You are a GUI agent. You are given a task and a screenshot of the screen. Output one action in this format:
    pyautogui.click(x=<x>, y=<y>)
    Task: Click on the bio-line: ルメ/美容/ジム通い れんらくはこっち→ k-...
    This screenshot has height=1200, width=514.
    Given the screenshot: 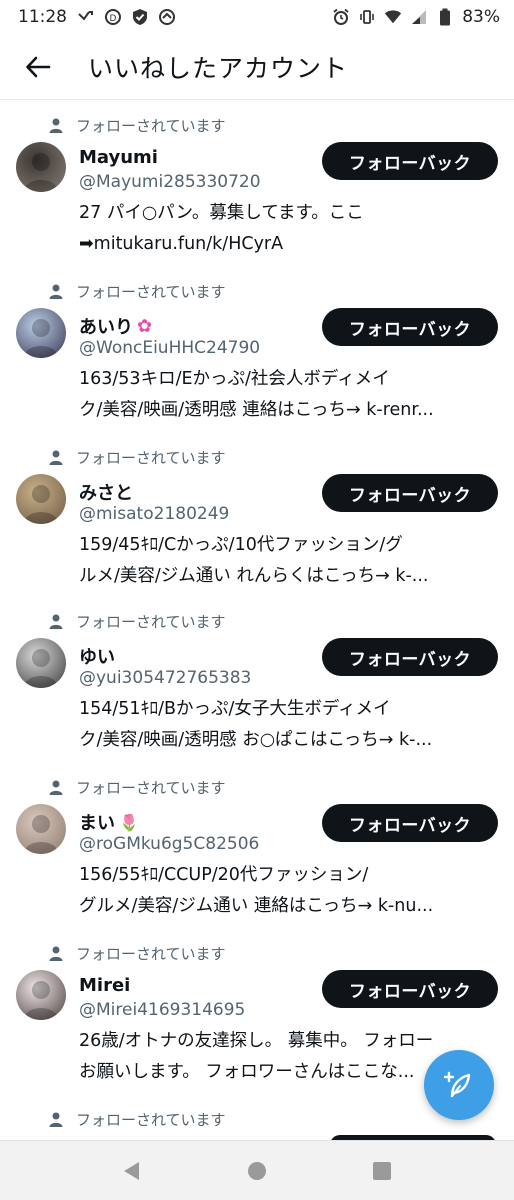 What is the action you would take?
    pyautogui.click(x=254, y=576)
    